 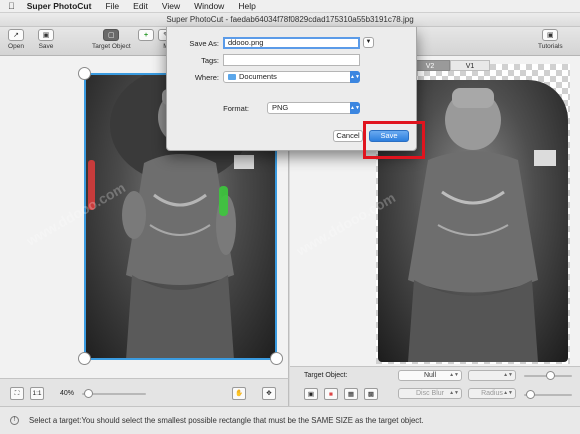 What do you see at coordinates (46, 46) in the screenshot?
I see `save-label: Save` at bounding box center [46, 46].